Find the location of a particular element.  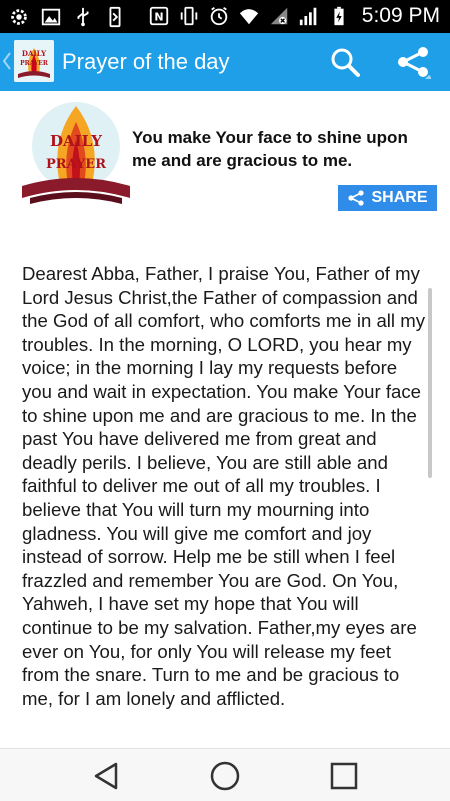

daily-prayer-emblem-icon: DAILY PRAYER is located at coordinates (76, 153).